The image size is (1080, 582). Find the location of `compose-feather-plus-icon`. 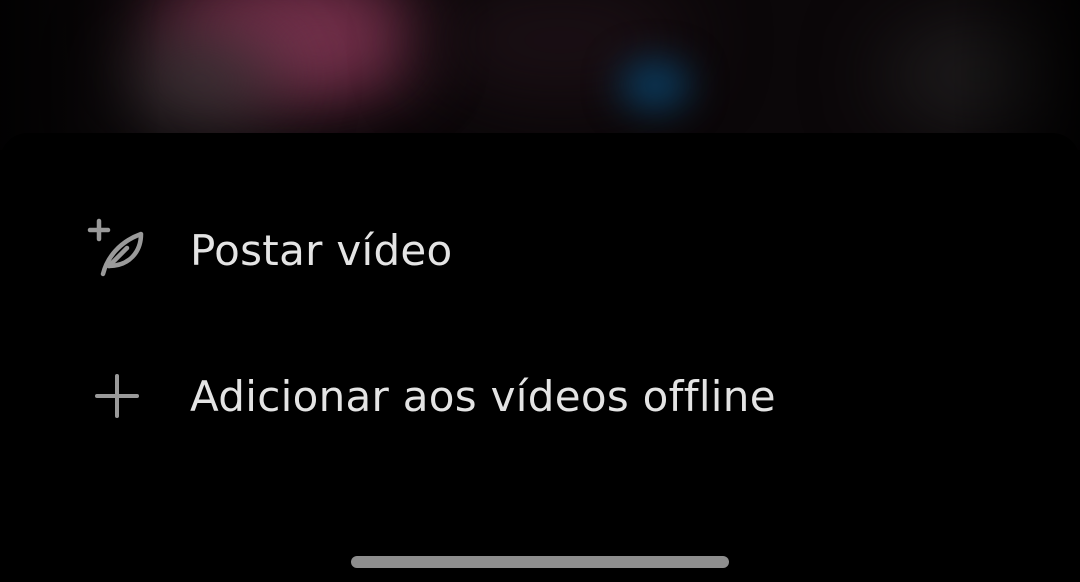

compose-feather-plus-icon is located at coordinates (117, 250).